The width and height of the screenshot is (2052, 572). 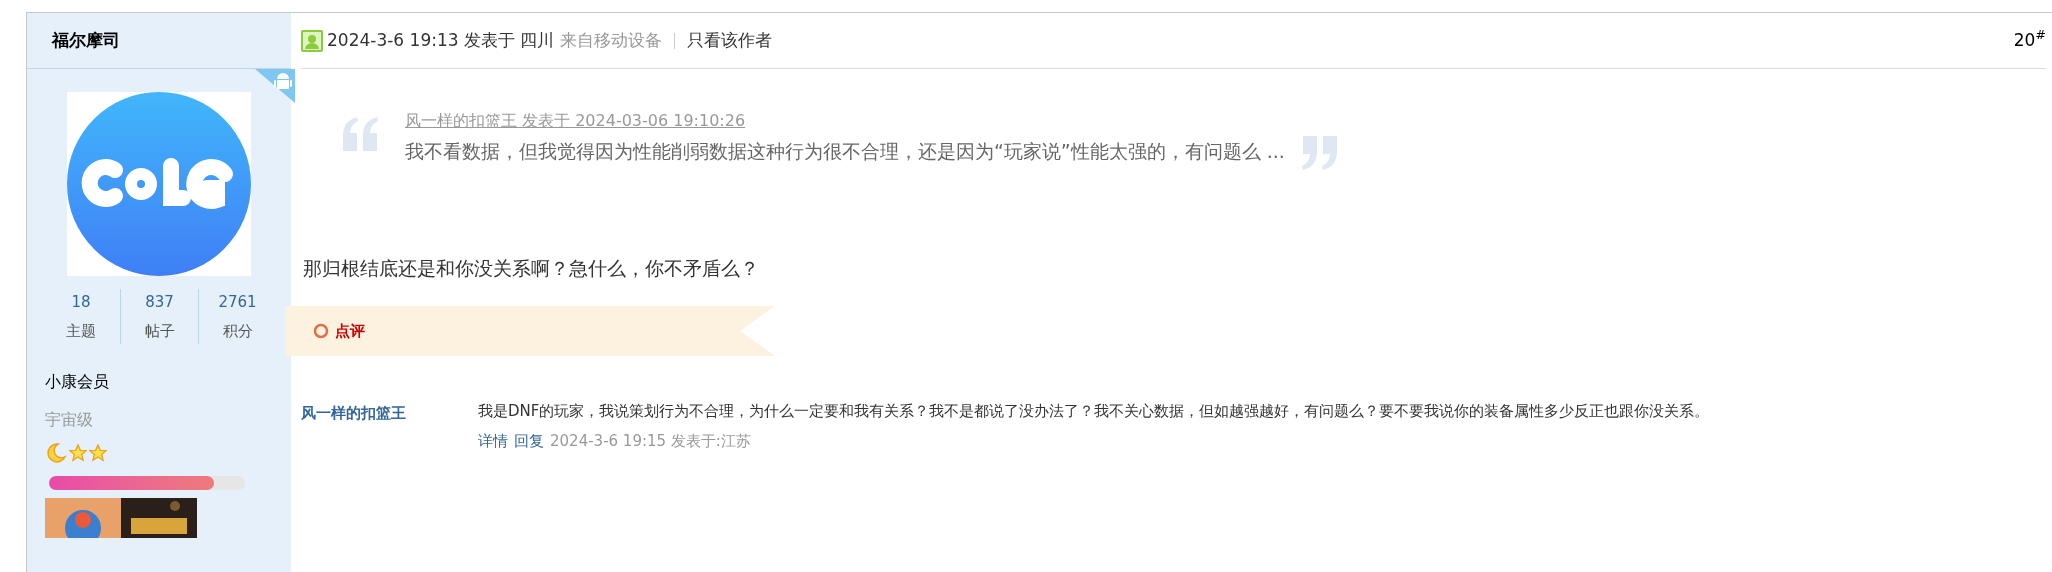 I want to click on user-rank: 宇宙级, so click(x=69, y=420).